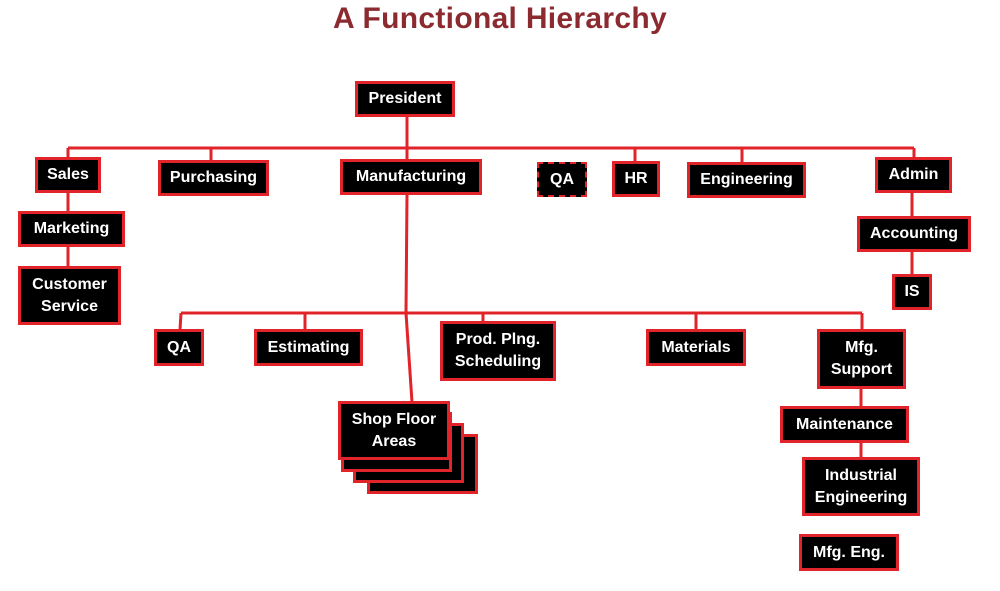 The width and height of the screenshot is (1000, 591). Describe the element at coordinates (71, 229) in the screenshot. I see `node-marketing: Marketing` at that location.